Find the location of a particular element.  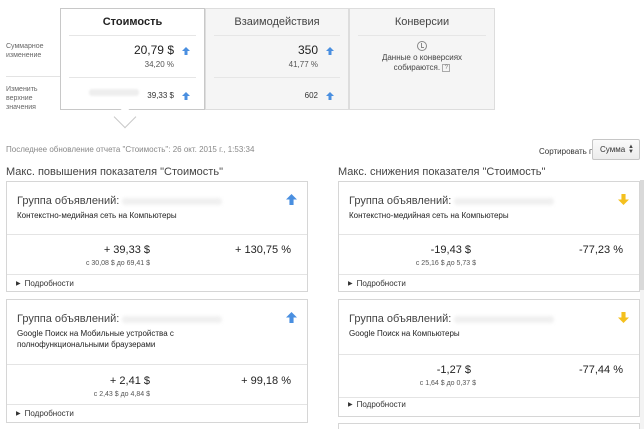

sort-select-value: Сумма is located at coordinates (613, 149).